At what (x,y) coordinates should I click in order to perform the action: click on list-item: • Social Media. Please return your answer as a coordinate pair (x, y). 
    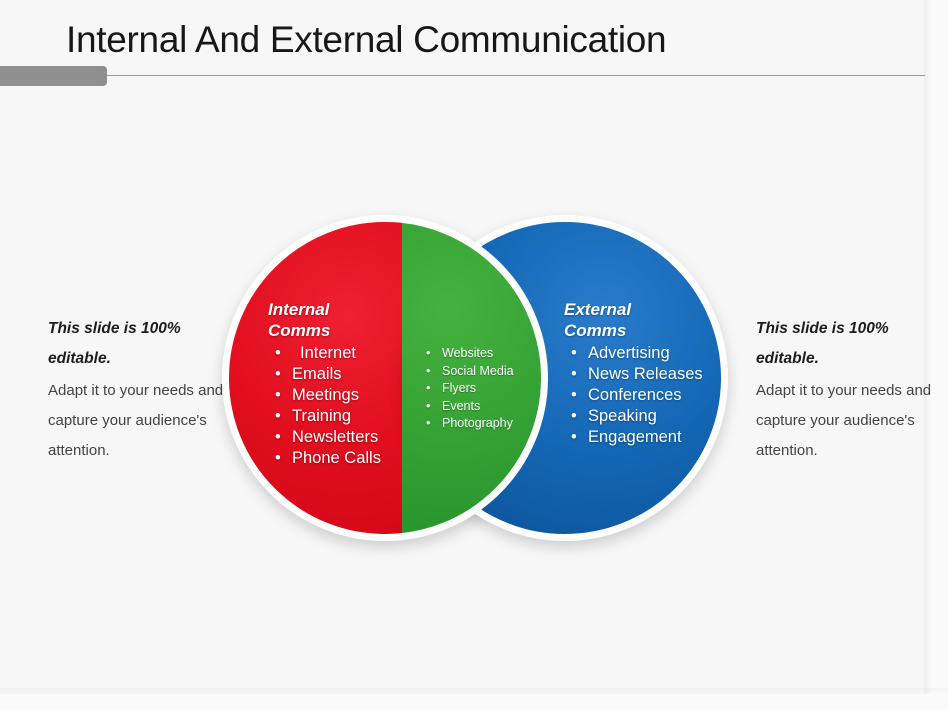
    Looking at the image, I should click on (467, 372).